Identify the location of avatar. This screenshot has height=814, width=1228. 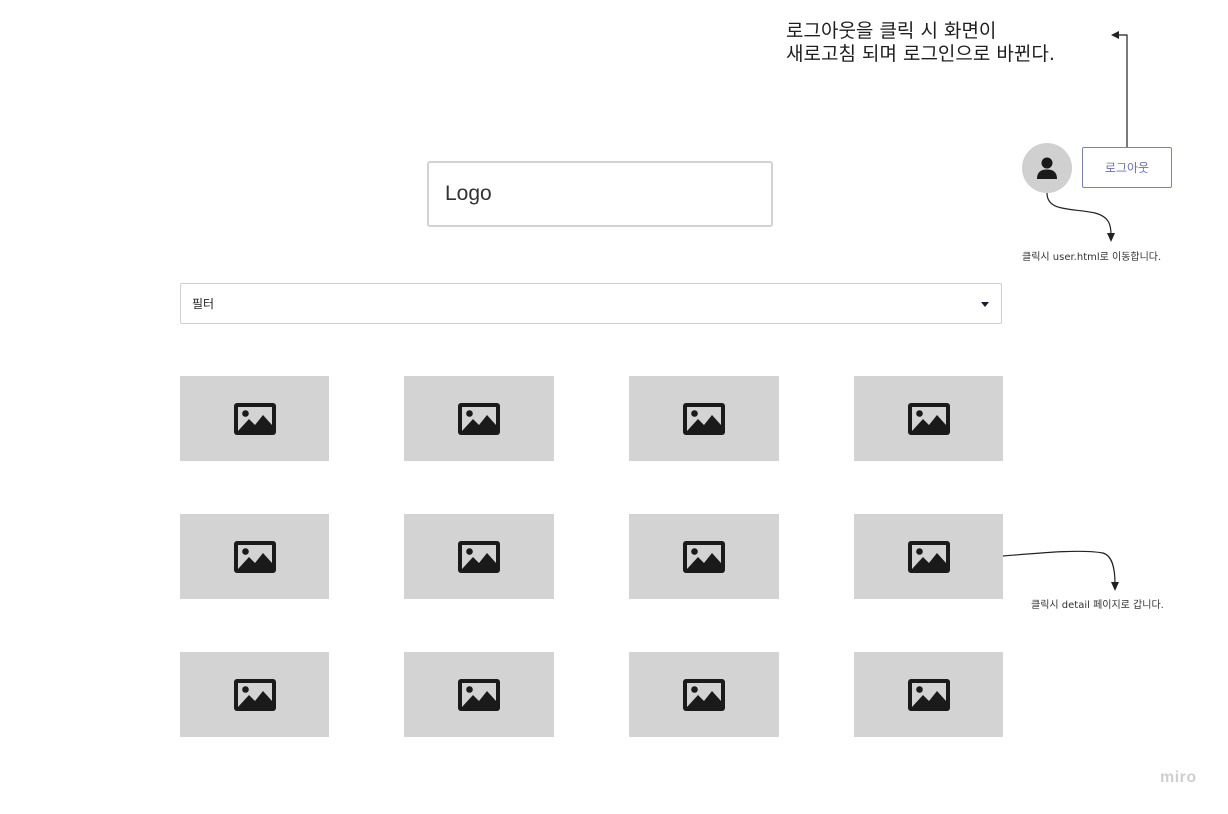
(1047, 168).